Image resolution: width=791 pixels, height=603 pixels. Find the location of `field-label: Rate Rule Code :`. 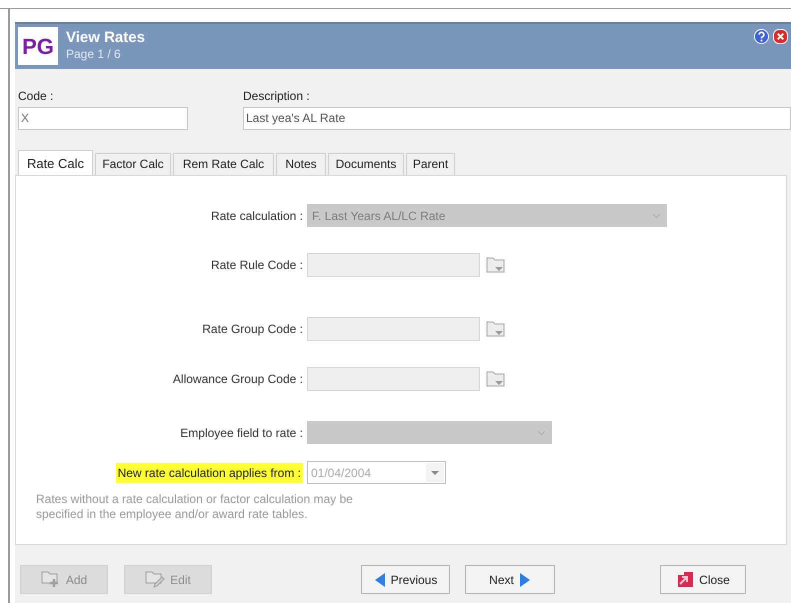

field-label: Rate Rule Code : is located at coordinates (256, 265).